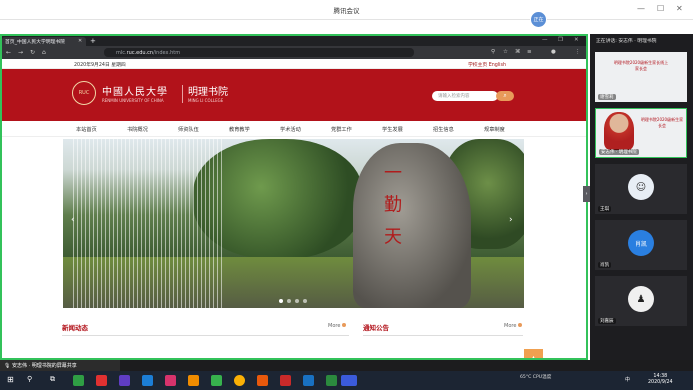 This screenshot has width=693, height=390. What do you see at coordinates (75, 328) in the screenshot?
I see `news-section-title: 新闻动态` at bounding box center [75, 328].